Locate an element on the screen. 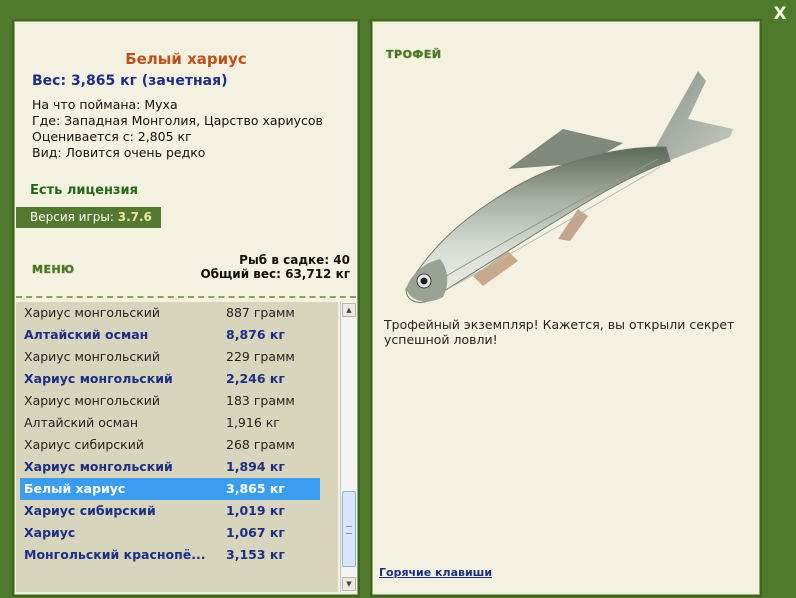  catch-list-item: Хариус монгольский 2,246 кг is located at coordinates (170, 379).